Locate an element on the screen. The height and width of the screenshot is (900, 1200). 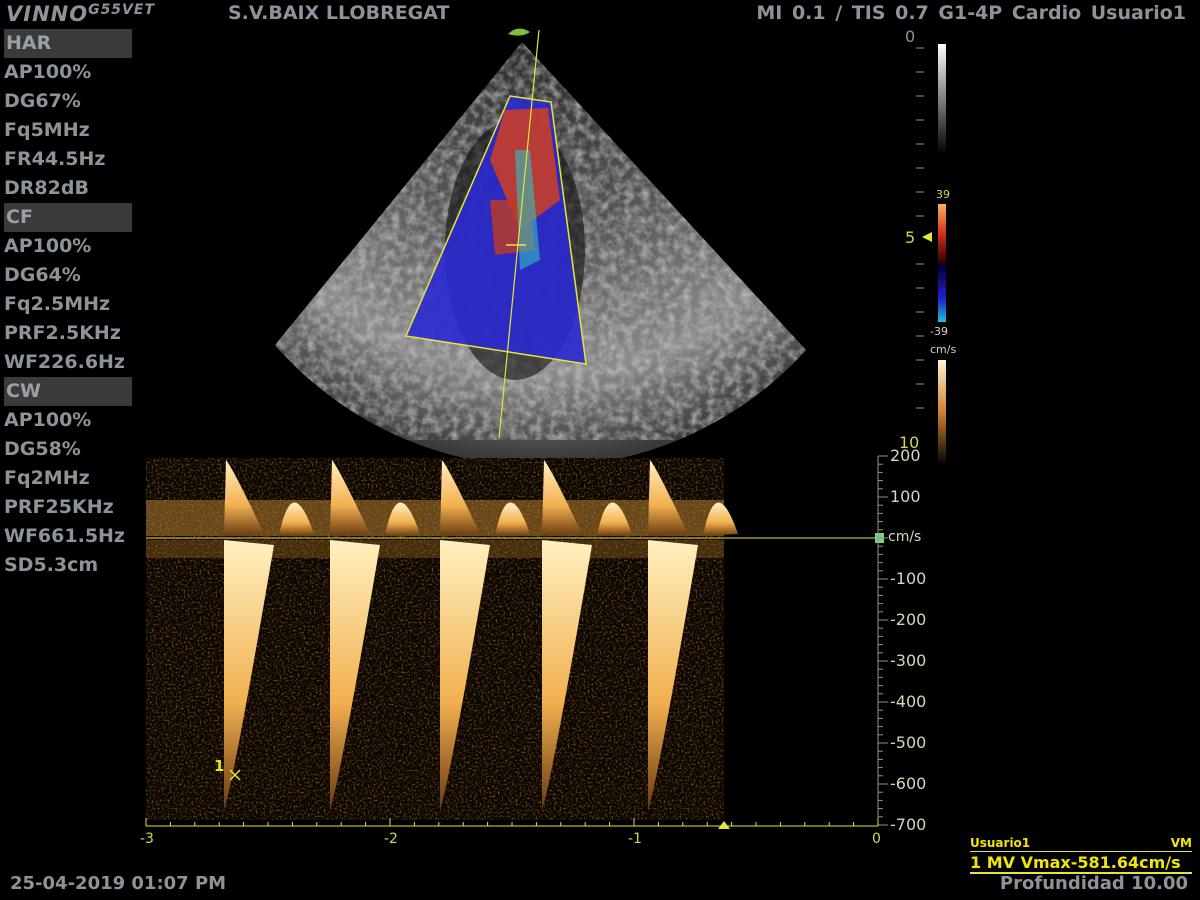
velocity-tick-label: -700 is located at coordinates (908, 824).